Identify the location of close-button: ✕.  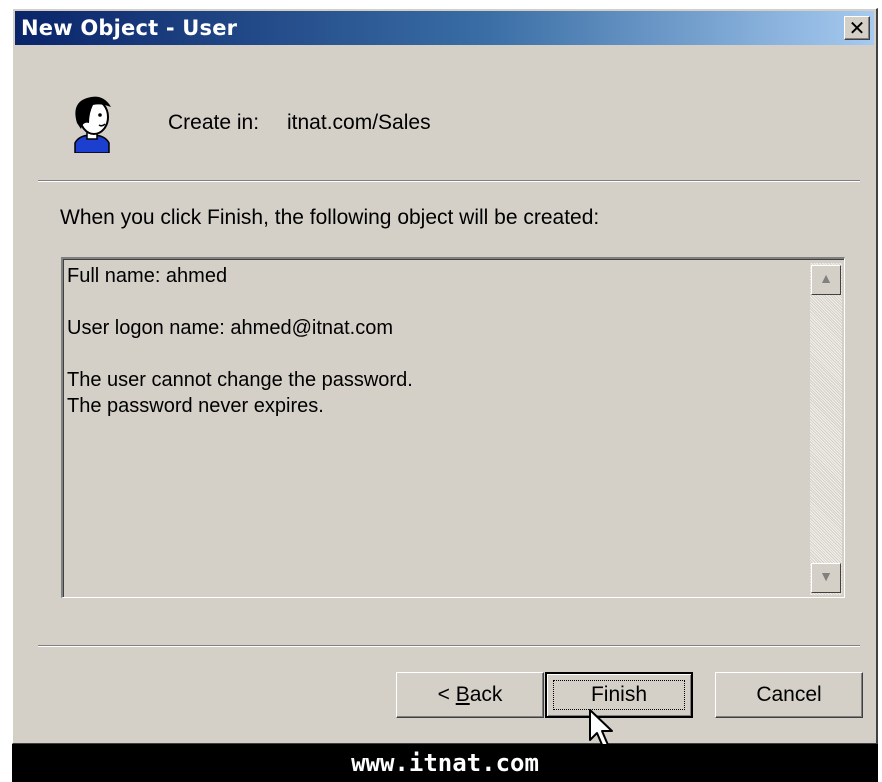
(857, 28).